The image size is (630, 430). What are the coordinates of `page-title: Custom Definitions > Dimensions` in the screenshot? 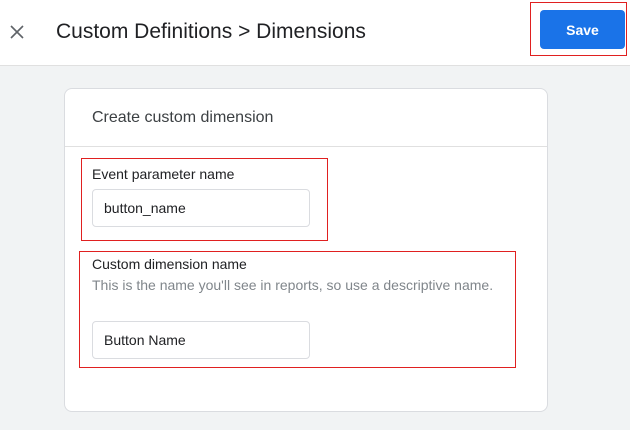 It's located at (211, 31).